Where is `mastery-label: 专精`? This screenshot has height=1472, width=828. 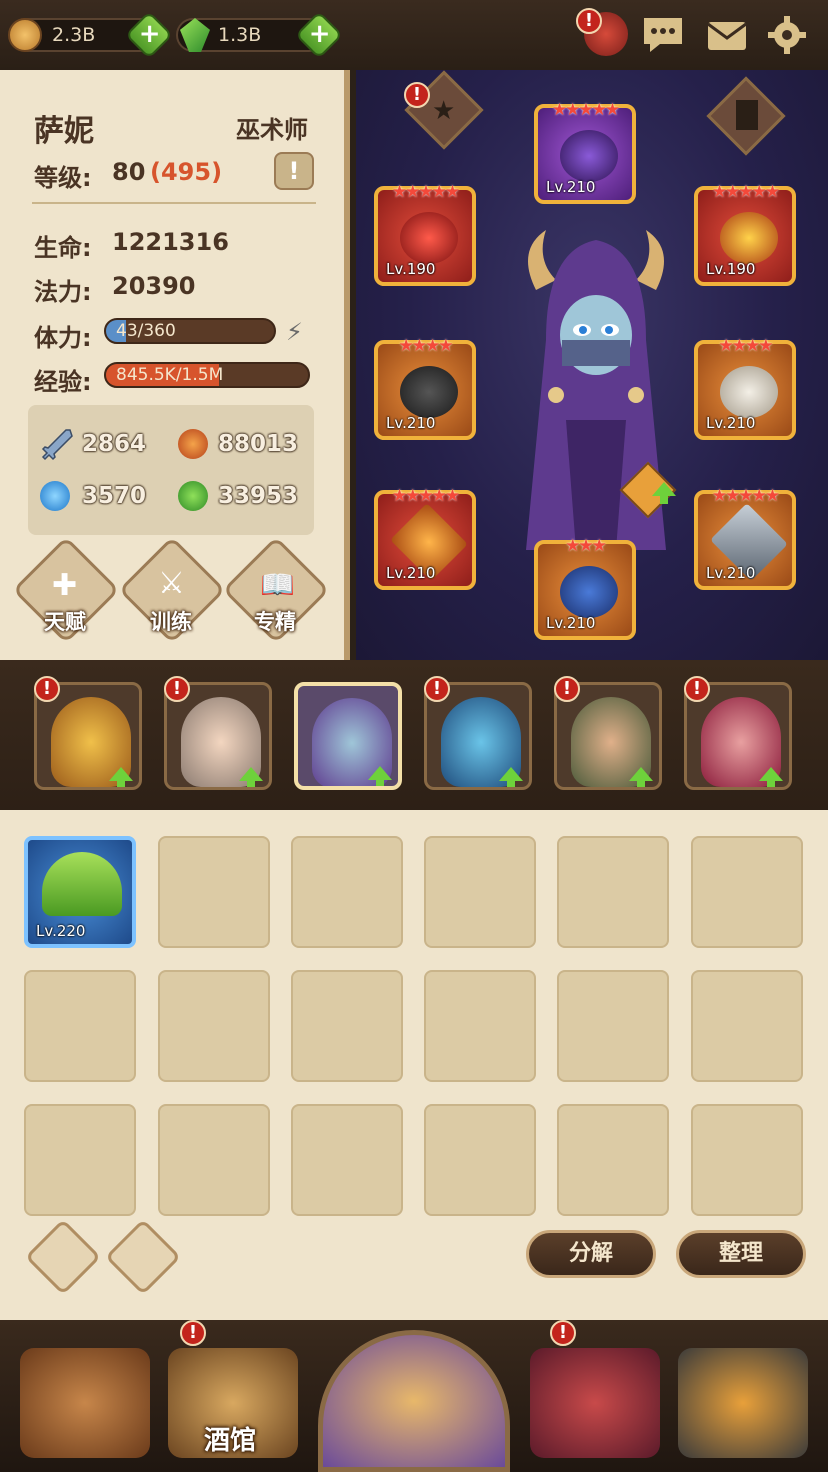
mastery-label: 专精 is located at coordinates (275, 622).